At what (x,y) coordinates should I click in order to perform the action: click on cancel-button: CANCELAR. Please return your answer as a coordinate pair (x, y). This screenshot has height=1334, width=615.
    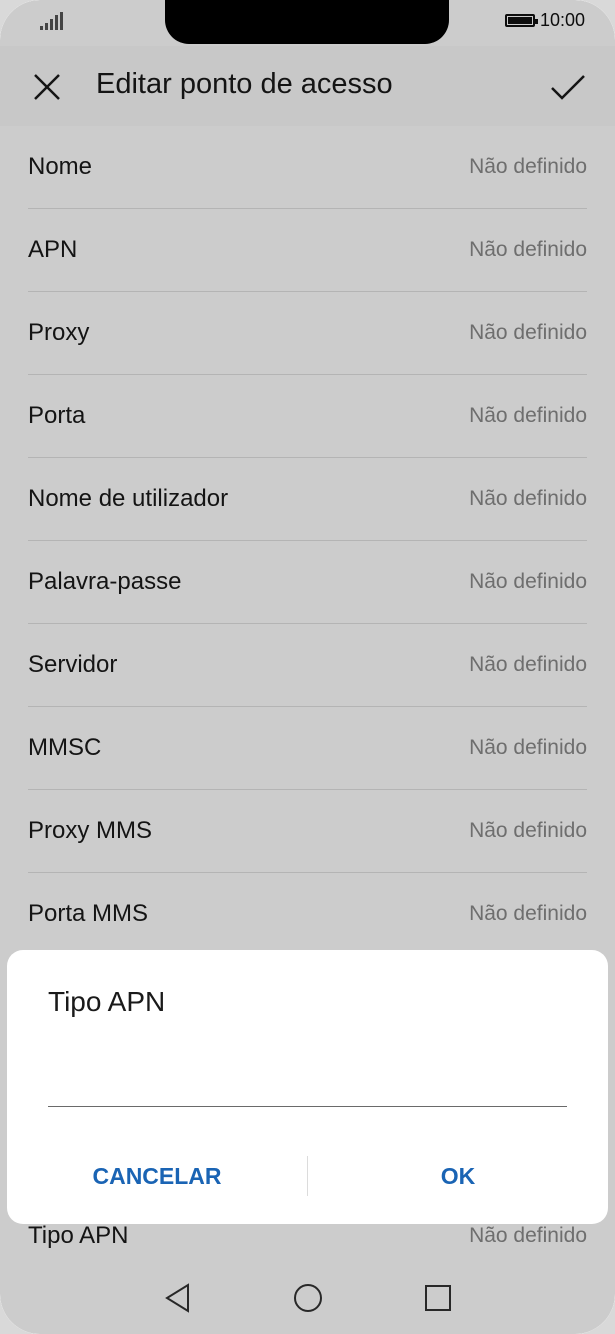
    Looking at the image, I should click on (157, 1176).